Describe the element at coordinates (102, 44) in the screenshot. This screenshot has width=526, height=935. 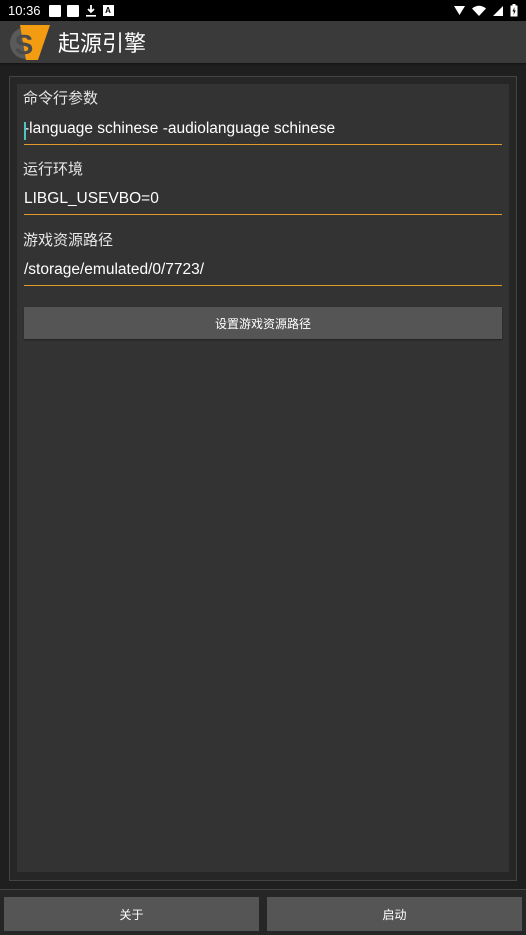
I see `app-title: 起源引擎` at that location.